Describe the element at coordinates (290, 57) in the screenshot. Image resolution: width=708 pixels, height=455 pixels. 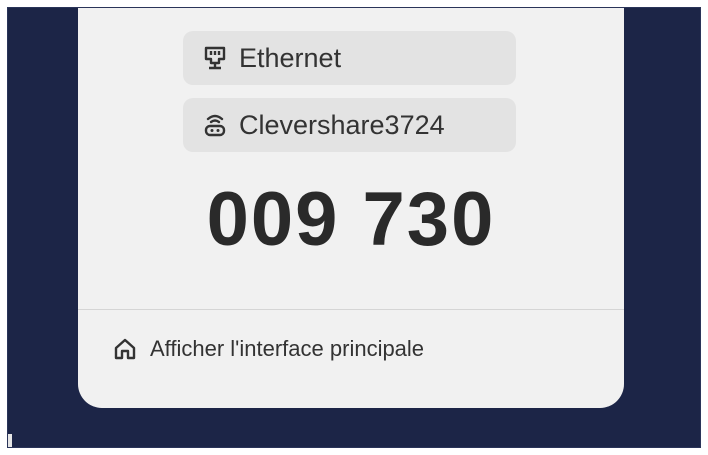
I see `ethernet-label: Ethernet` at that location.